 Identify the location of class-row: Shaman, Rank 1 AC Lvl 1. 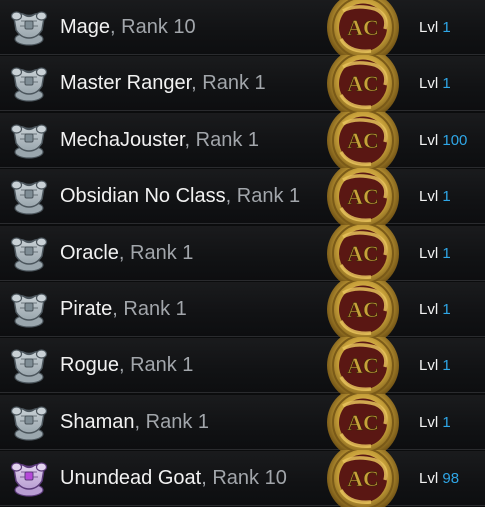
(242, 422).